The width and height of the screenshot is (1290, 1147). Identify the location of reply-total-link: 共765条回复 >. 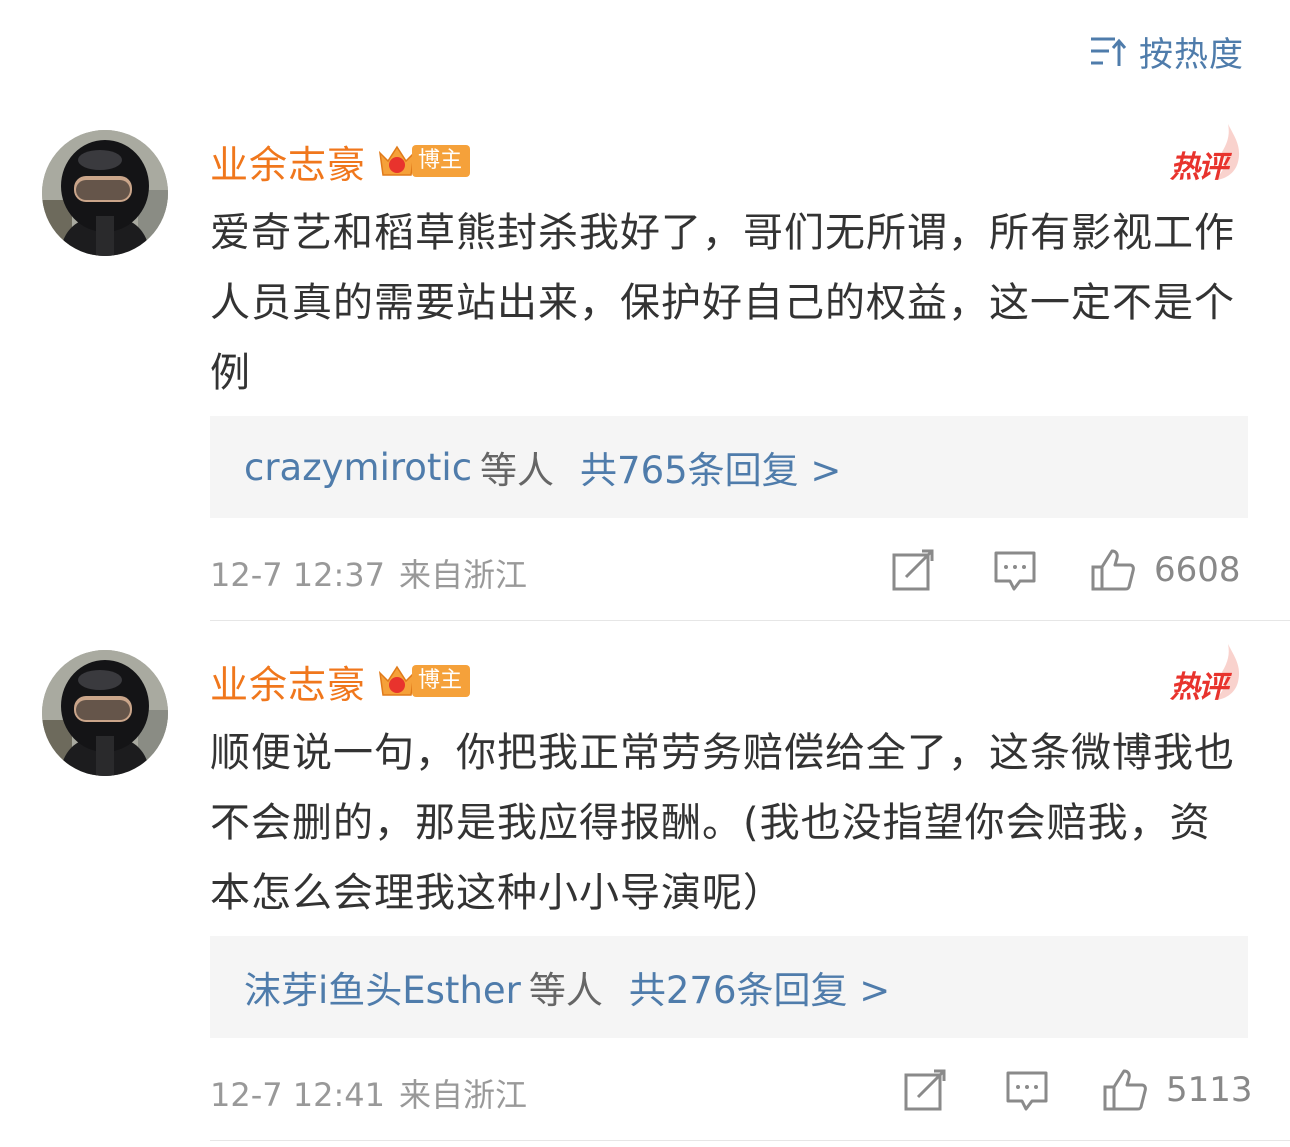
(710, 467).